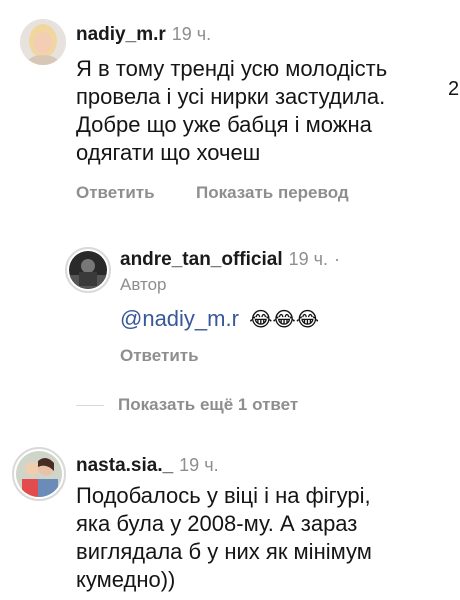 This screenshot has height=600, width=460. I want to click on reply-text: @nadiy_m.r 😂😂😂, so click(219, 319).